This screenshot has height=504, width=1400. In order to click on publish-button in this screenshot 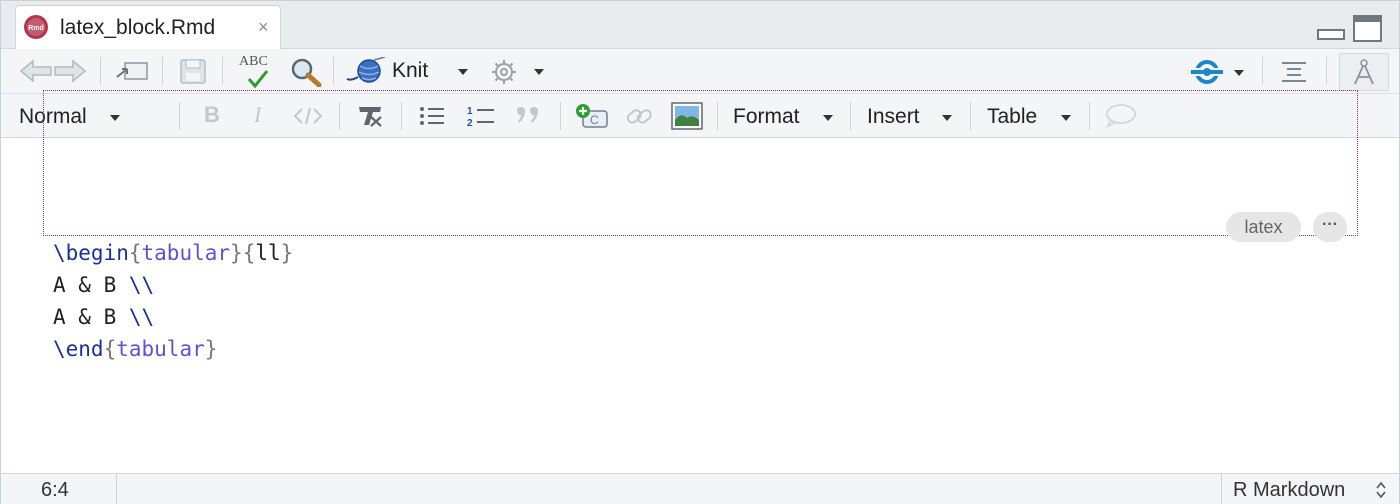, I will do `click(1219, 71)`.